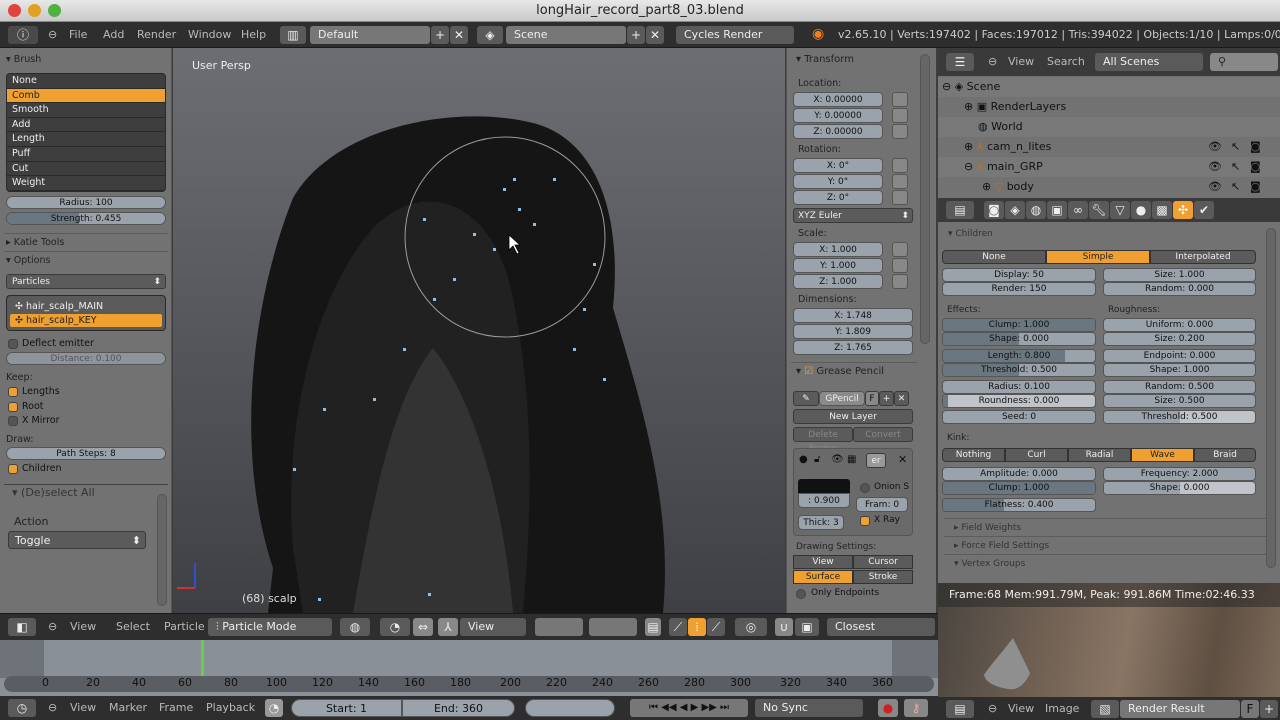  What do you see at coordinates (1019, 488) in the screenshot?
I see `kink-clump-slider: Clump: 1.000` at bounding box center [1019, 488].